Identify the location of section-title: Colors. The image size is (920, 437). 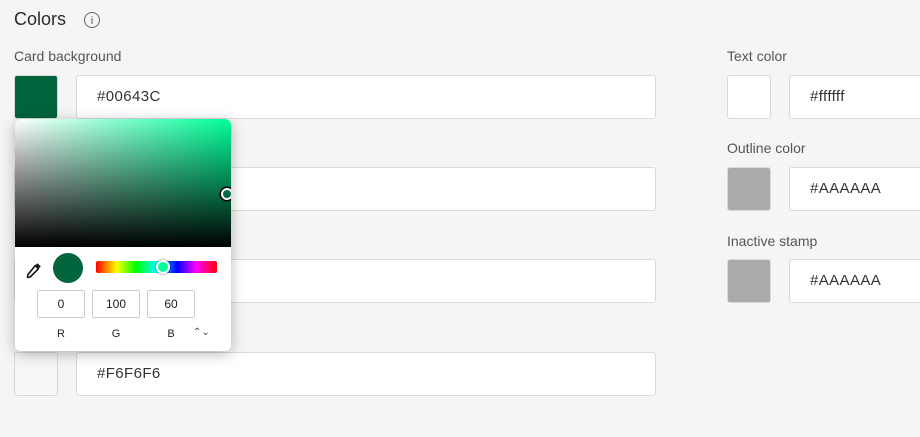
(40, 19).